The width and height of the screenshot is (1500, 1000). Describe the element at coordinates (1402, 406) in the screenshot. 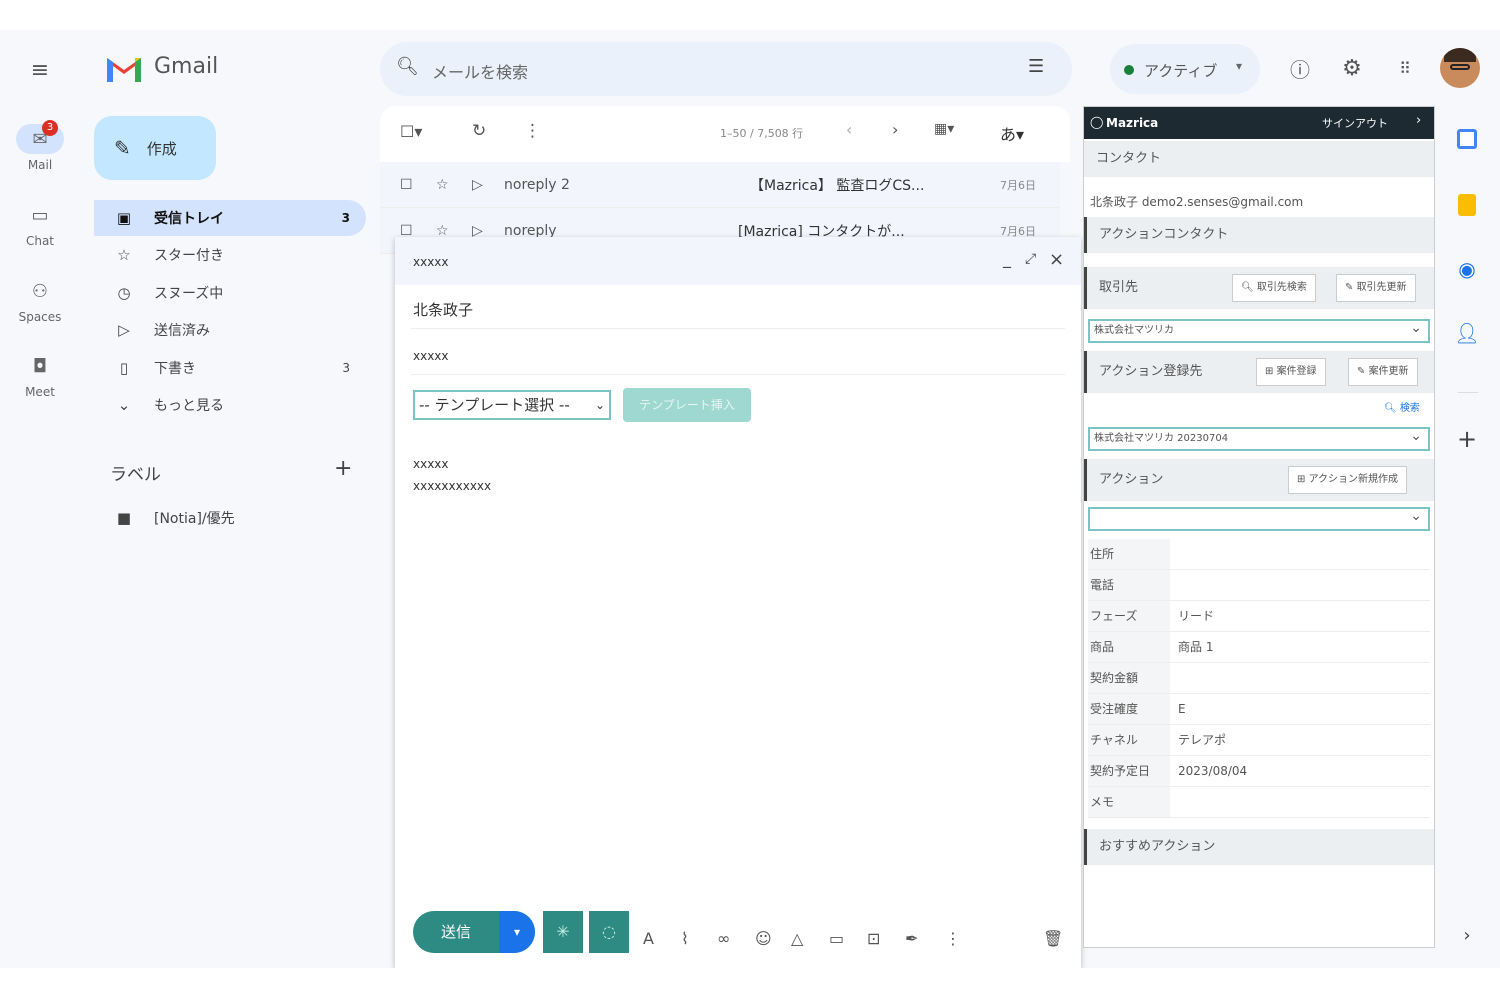

I see `search-link: 🔍︎ 検索` at that location.